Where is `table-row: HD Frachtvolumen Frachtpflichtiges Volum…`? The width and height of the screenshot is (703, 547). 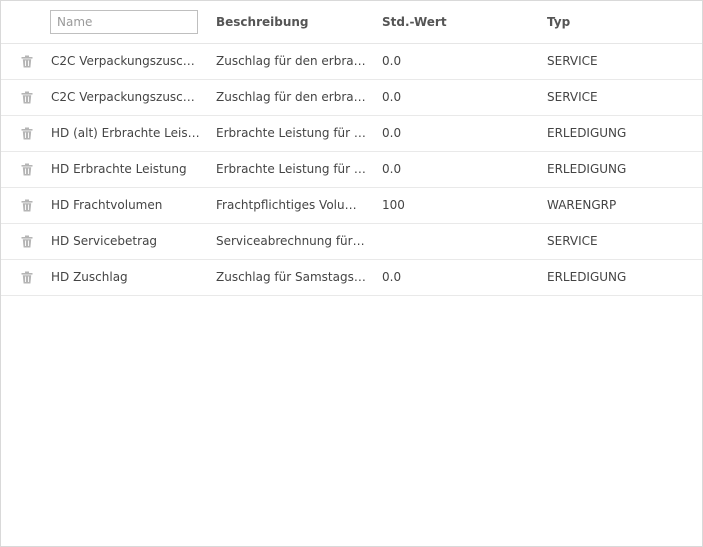
table-row: HD Frachtvolumen Frachtpflichtiges Volum… is located at coordinates (351, 206).